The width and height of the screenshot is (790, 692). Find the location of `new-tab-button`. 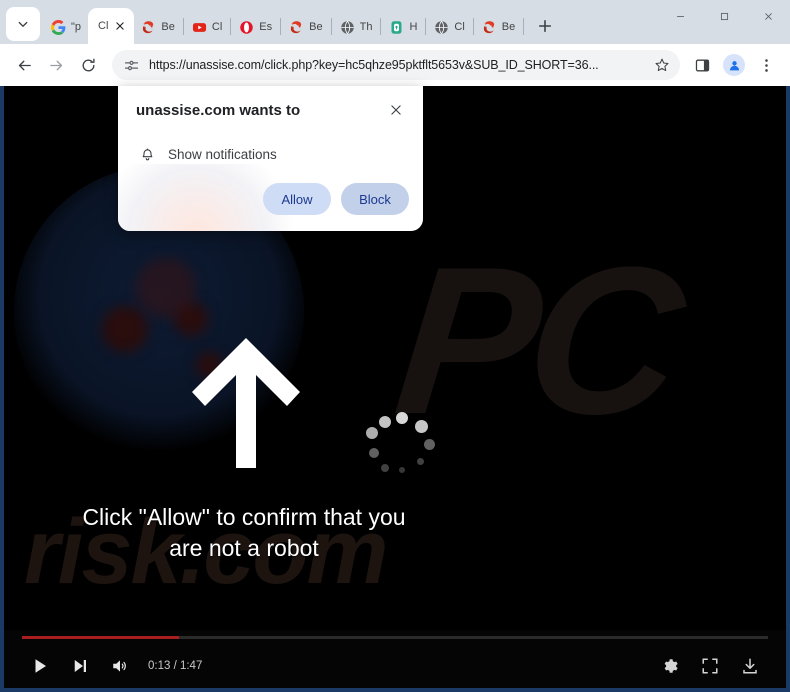

new-tab-button is located at coordinates (545, 26).